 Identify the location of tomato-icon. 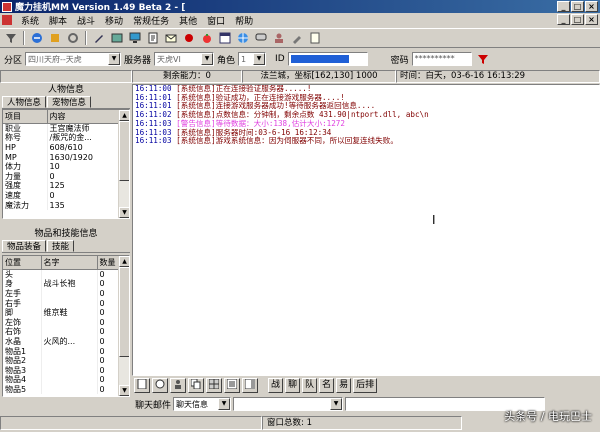
(207, 38).